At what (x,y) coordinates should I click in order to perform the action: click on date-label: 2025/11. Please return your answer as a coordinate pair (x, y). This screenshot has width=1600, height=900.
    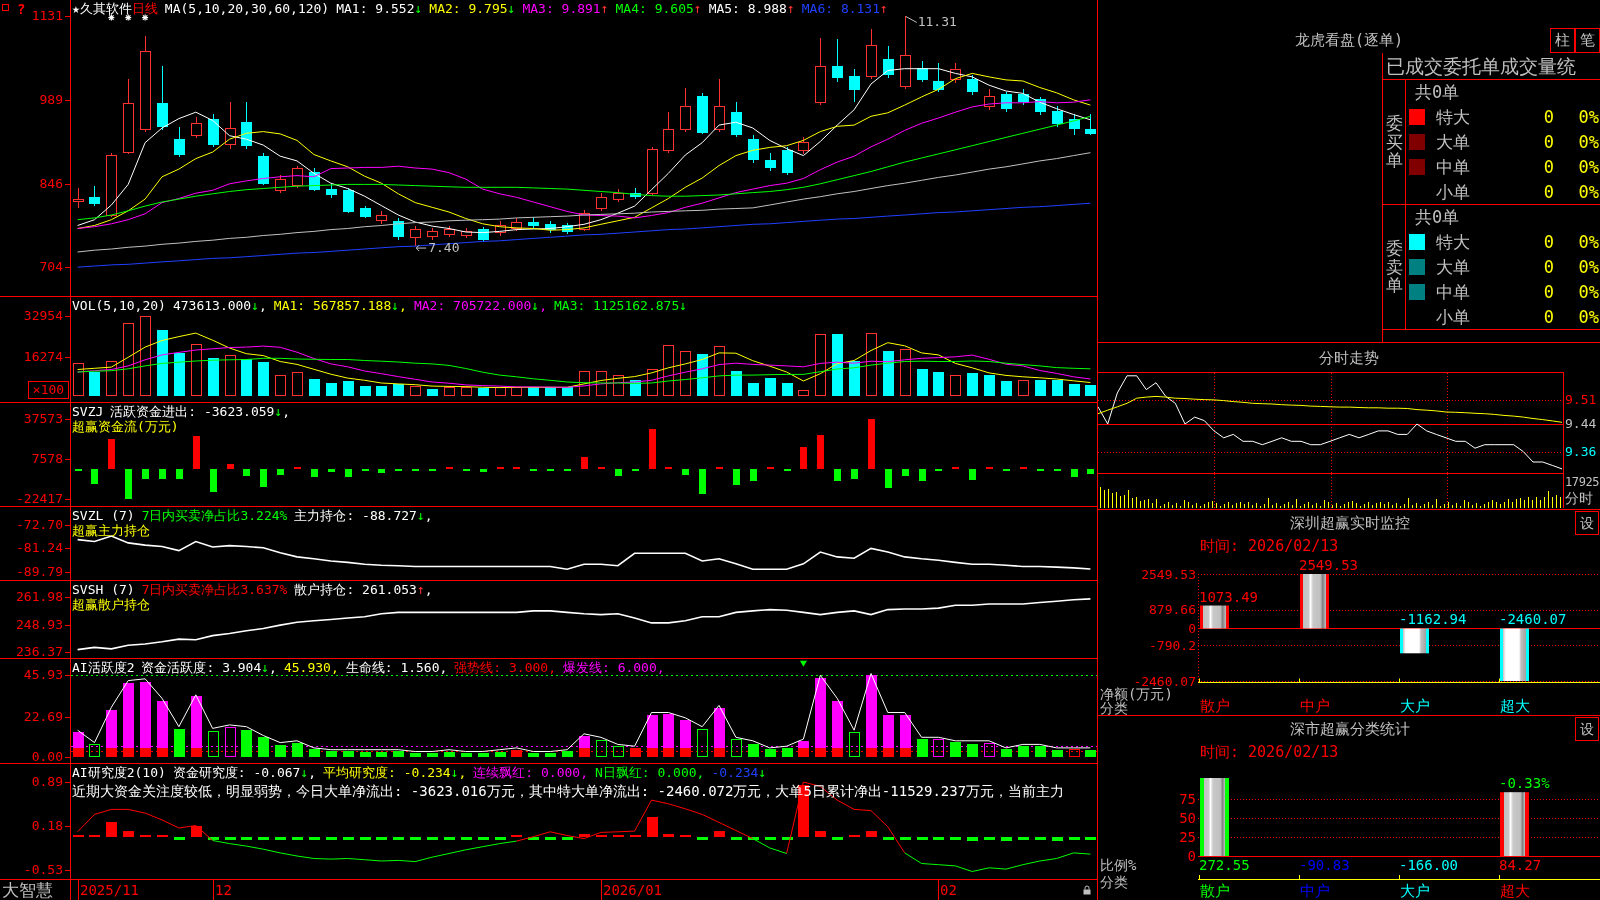
    Looking at the image, I should click on (109, 890).